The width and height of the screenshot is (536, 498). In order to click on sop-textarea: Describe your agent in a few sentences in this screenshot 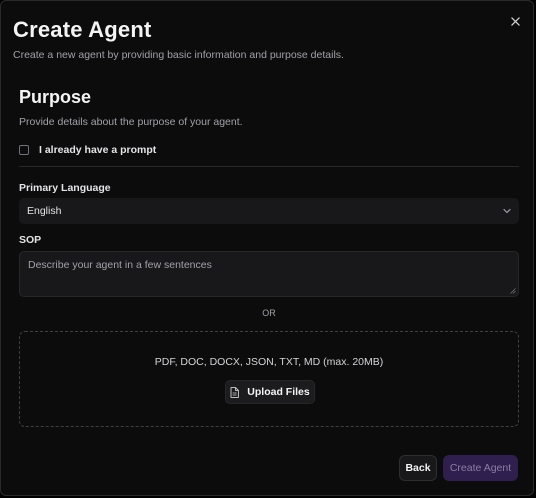, I will do `click(269, 274)`.